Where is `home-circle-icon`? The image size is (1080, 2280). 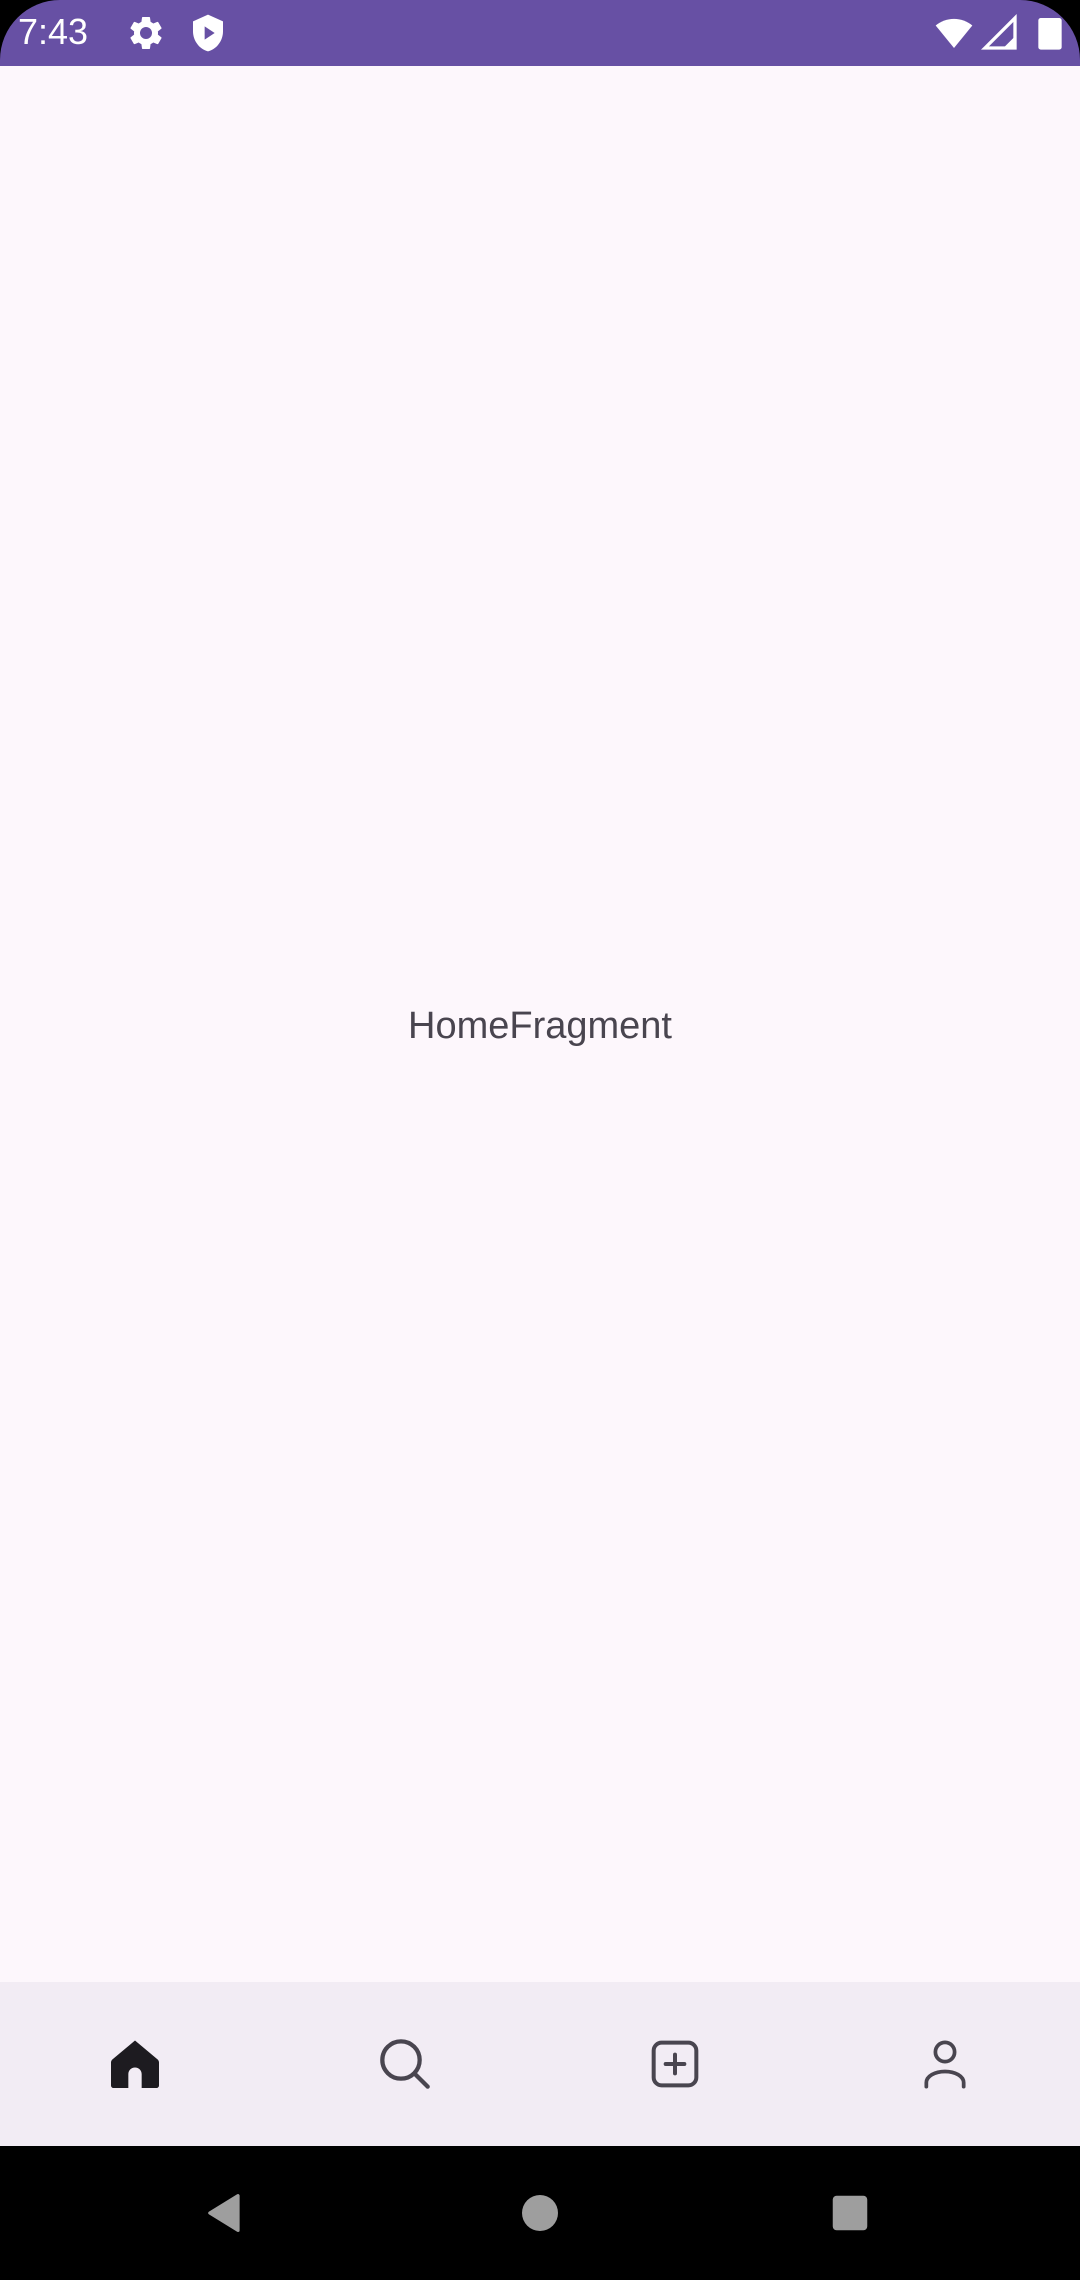 home-circle-icon is located at coordinates (540, 2213).